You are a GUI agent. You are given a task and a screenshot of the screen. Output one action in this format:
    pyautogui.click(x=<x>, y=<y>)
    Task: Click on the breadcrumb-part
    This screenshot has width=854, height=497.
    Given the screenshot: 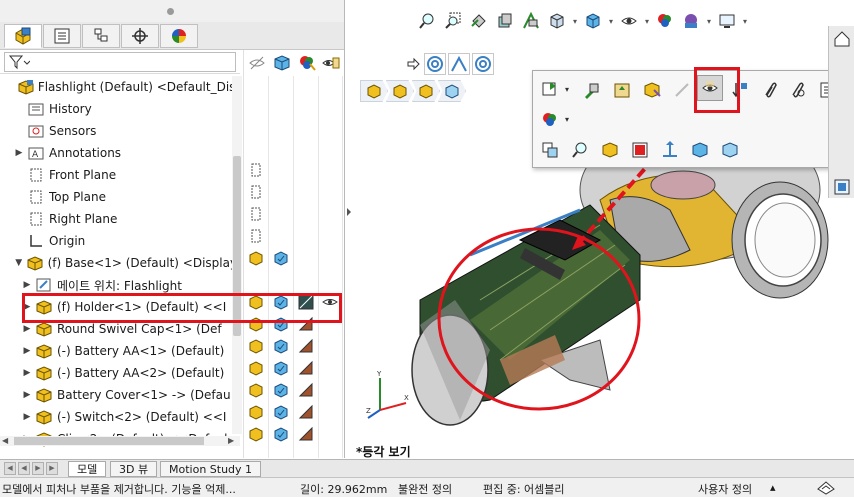 What is the action you would take?
    pyautogui.click(x=426, y=91)
    